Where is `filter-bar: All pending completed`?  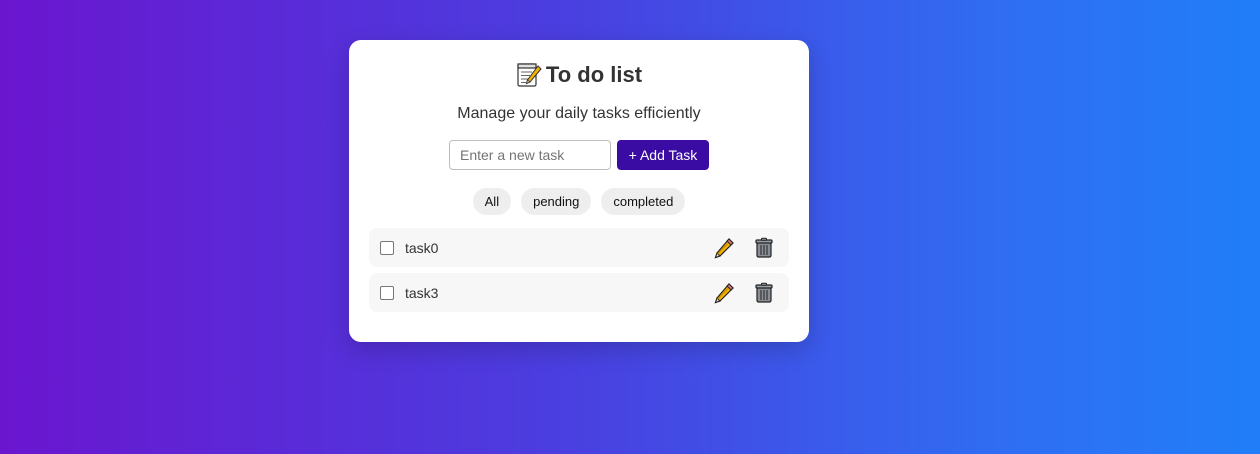 filter-bar: All pending completed is located at coordinates (579, 201).